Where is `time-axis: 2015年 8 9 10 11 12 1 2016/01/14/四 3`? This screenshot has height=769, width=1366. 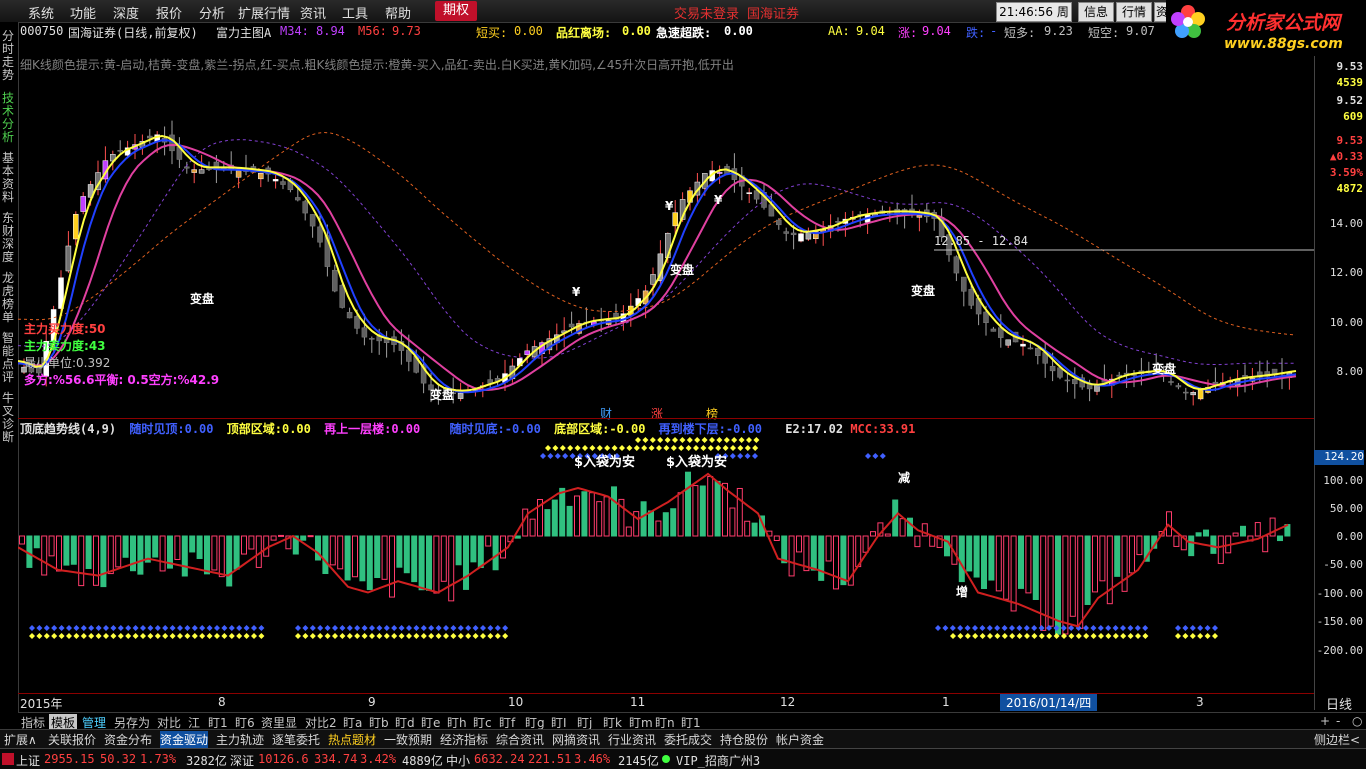
time-axis: 2015年 8 9 10 11 12 1 2016/01/14/四 3 is located at coordinates (666, 702).